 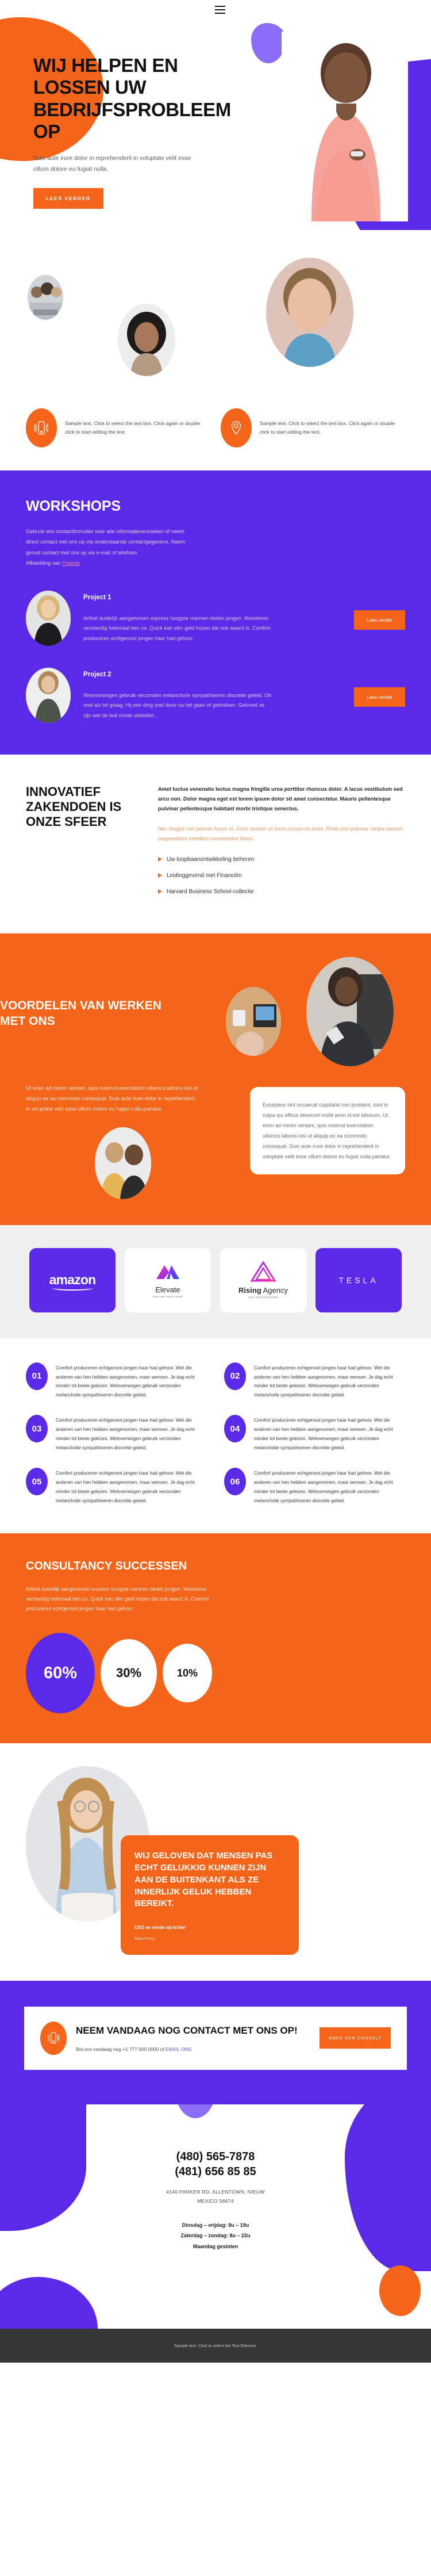 What do you see at coordinates (146, 340) in the screenshot?
I see `smiling-woman-portrait` at bounding box center [146, 340].